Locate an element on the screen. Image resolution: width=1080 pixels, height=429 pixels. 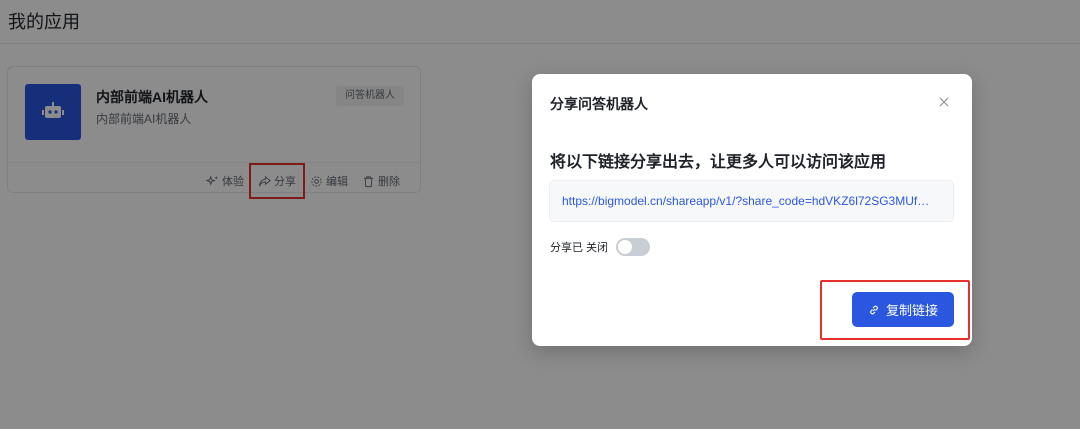
close-icon is located at coordinates (944, 102).